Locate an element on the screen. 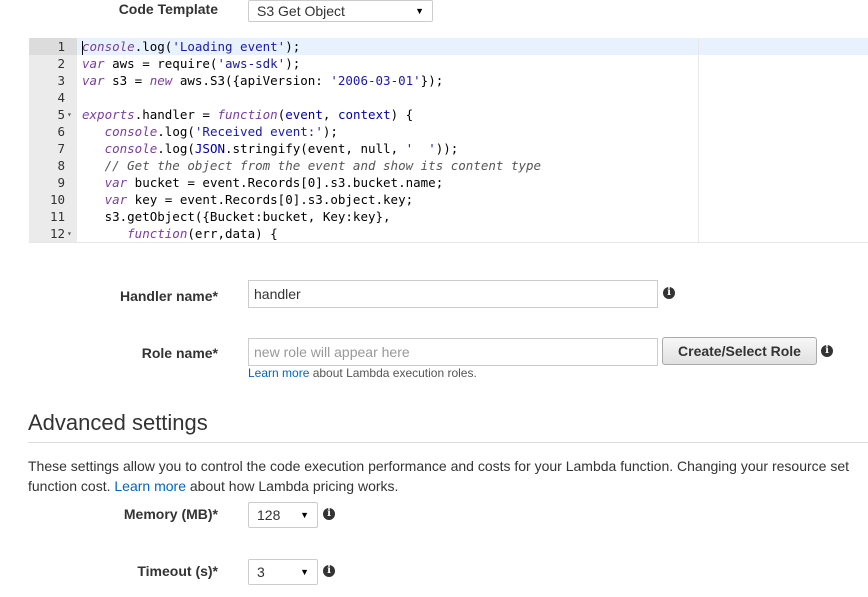 The width and height of the screenshot is (868, 597). role-help-text: Learn more about Lambda execution roles. is located at coordinates (362, 373).